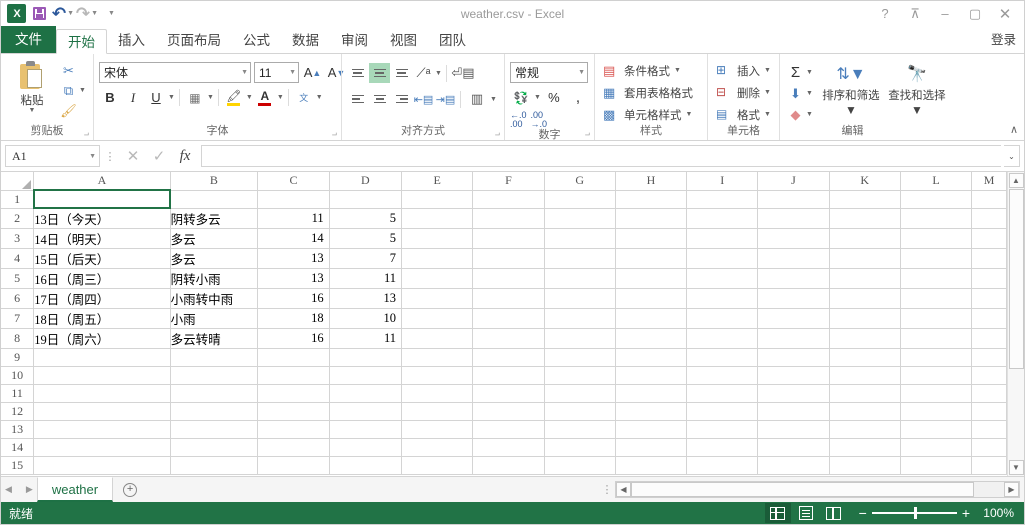 This screenshot has height=525, width=1025. What do you see at coordinates (915, 14) in the screenshot?
I see `ribbon-display-options-button: ⊼` at bounding box center [915, 14].